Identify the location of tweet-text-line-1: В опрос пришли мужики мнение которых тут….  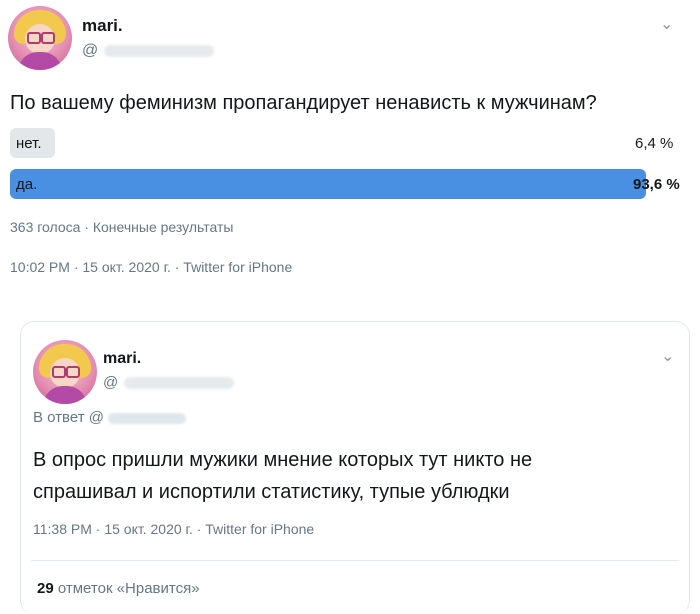
(283, 460).